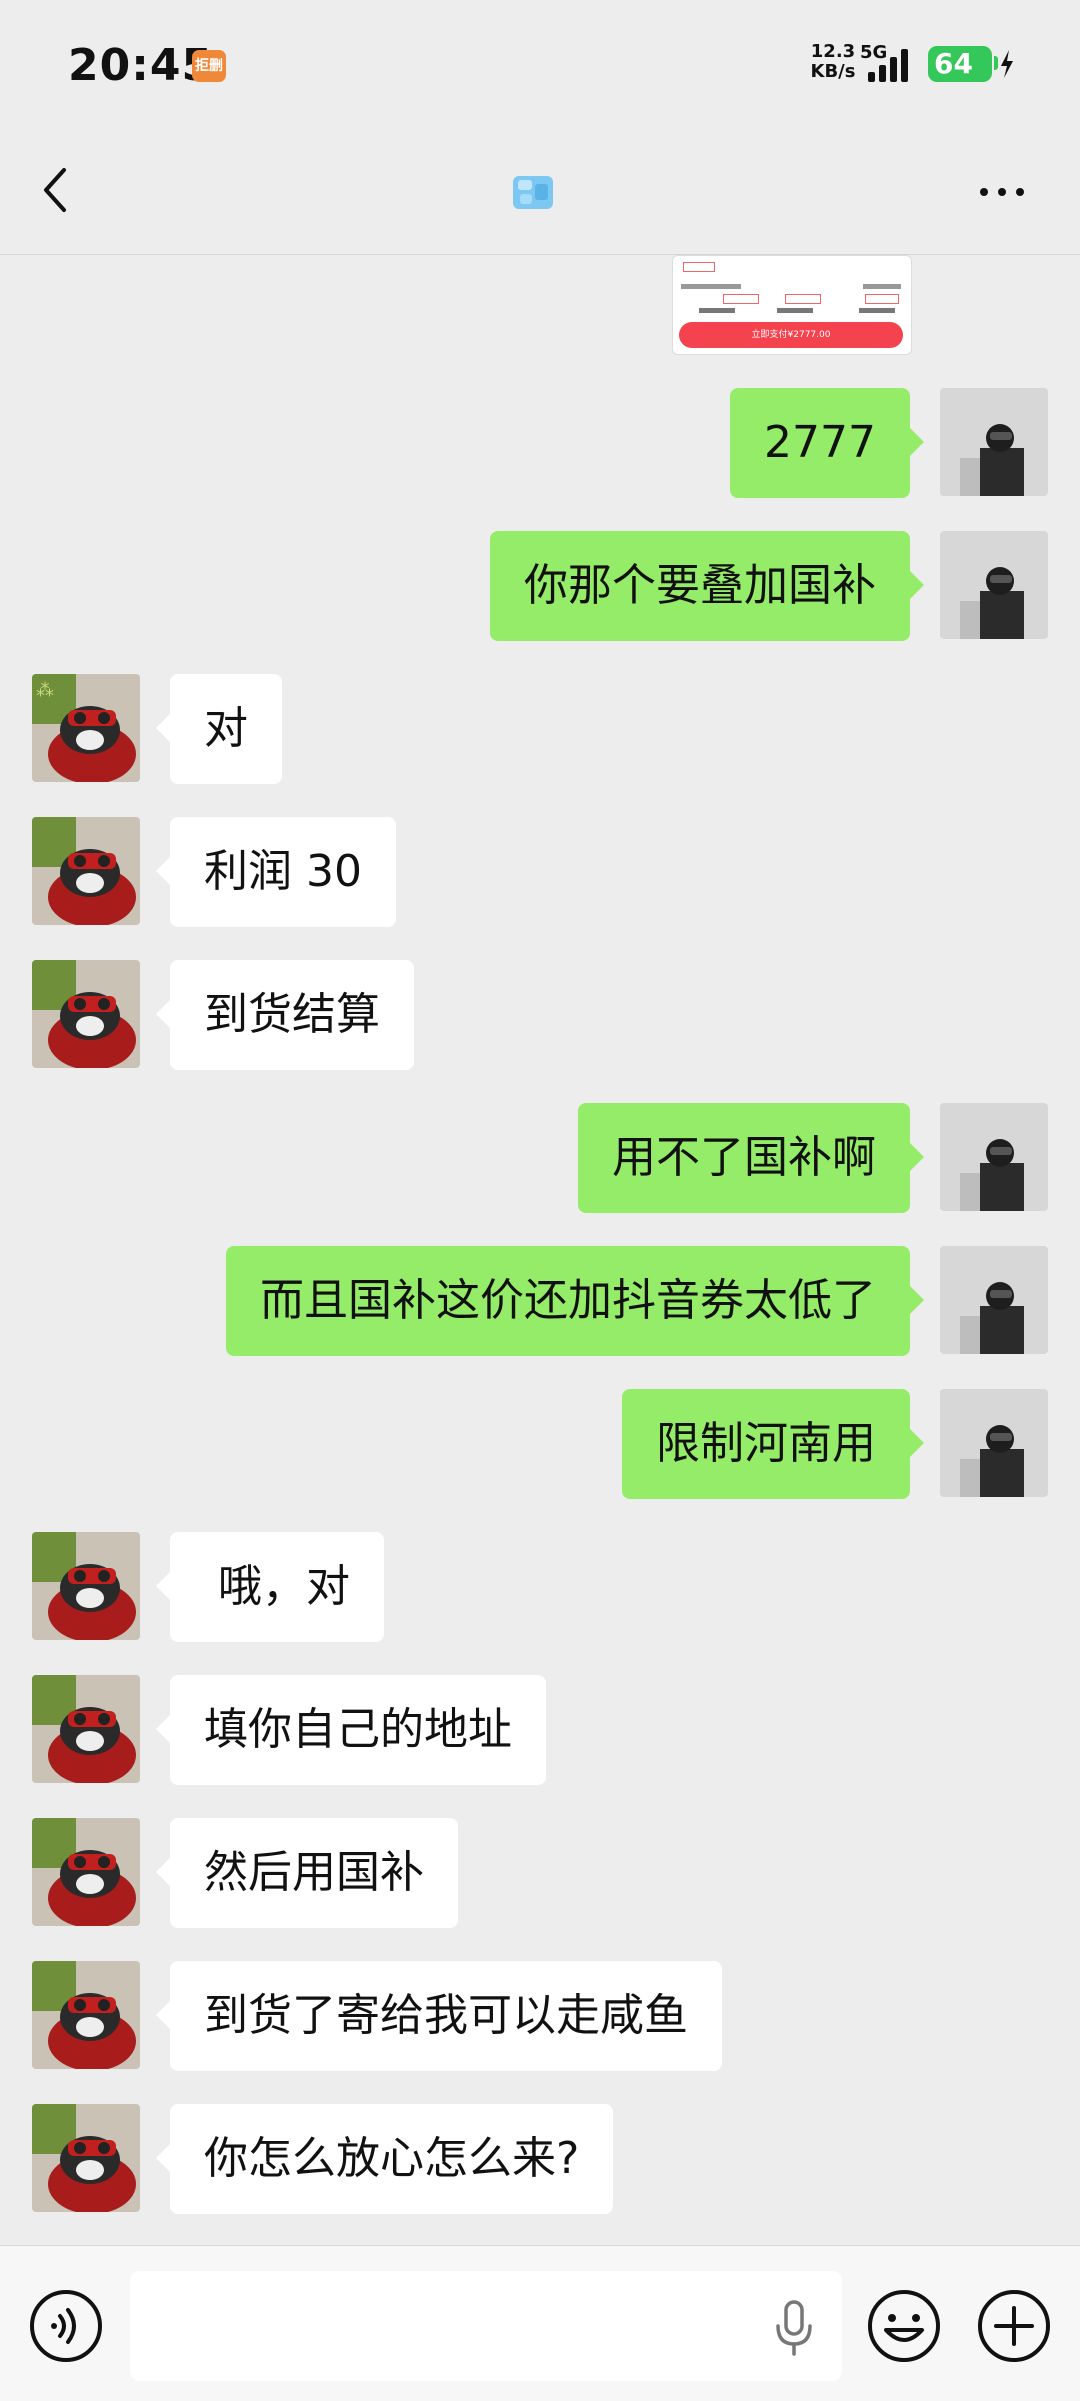  What do you see at coordinates (209, 66) in the screenshot?
I see `app-notification-badge: 拒删` at bounding box center [209, 66].